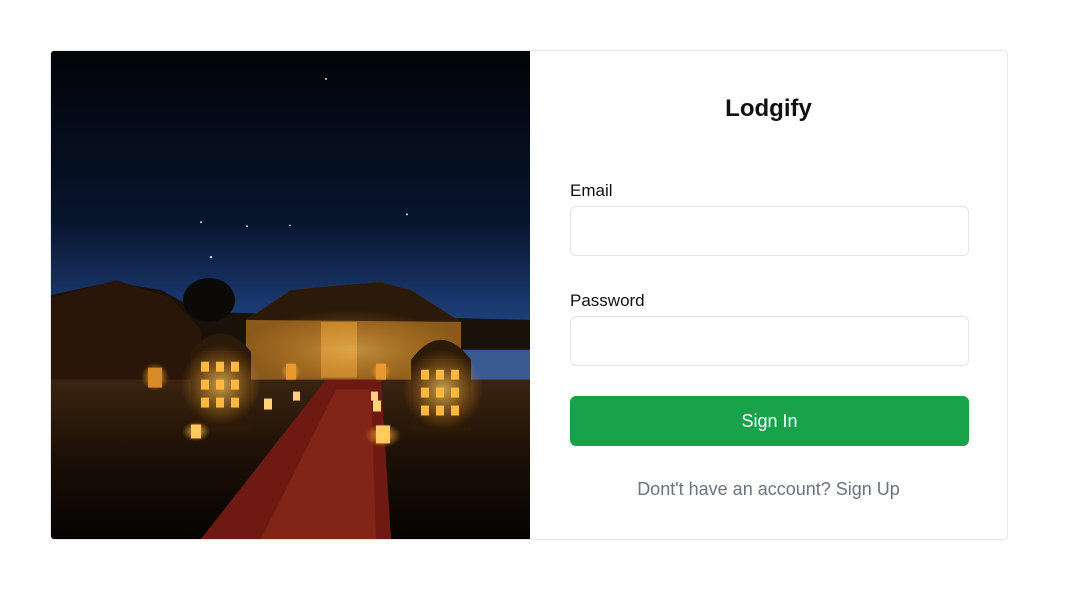 This screenshot has width=1077, height=599. Describe the element at coordinates (591, 190) in the screenshot. I see `email-label: Email` at that location.